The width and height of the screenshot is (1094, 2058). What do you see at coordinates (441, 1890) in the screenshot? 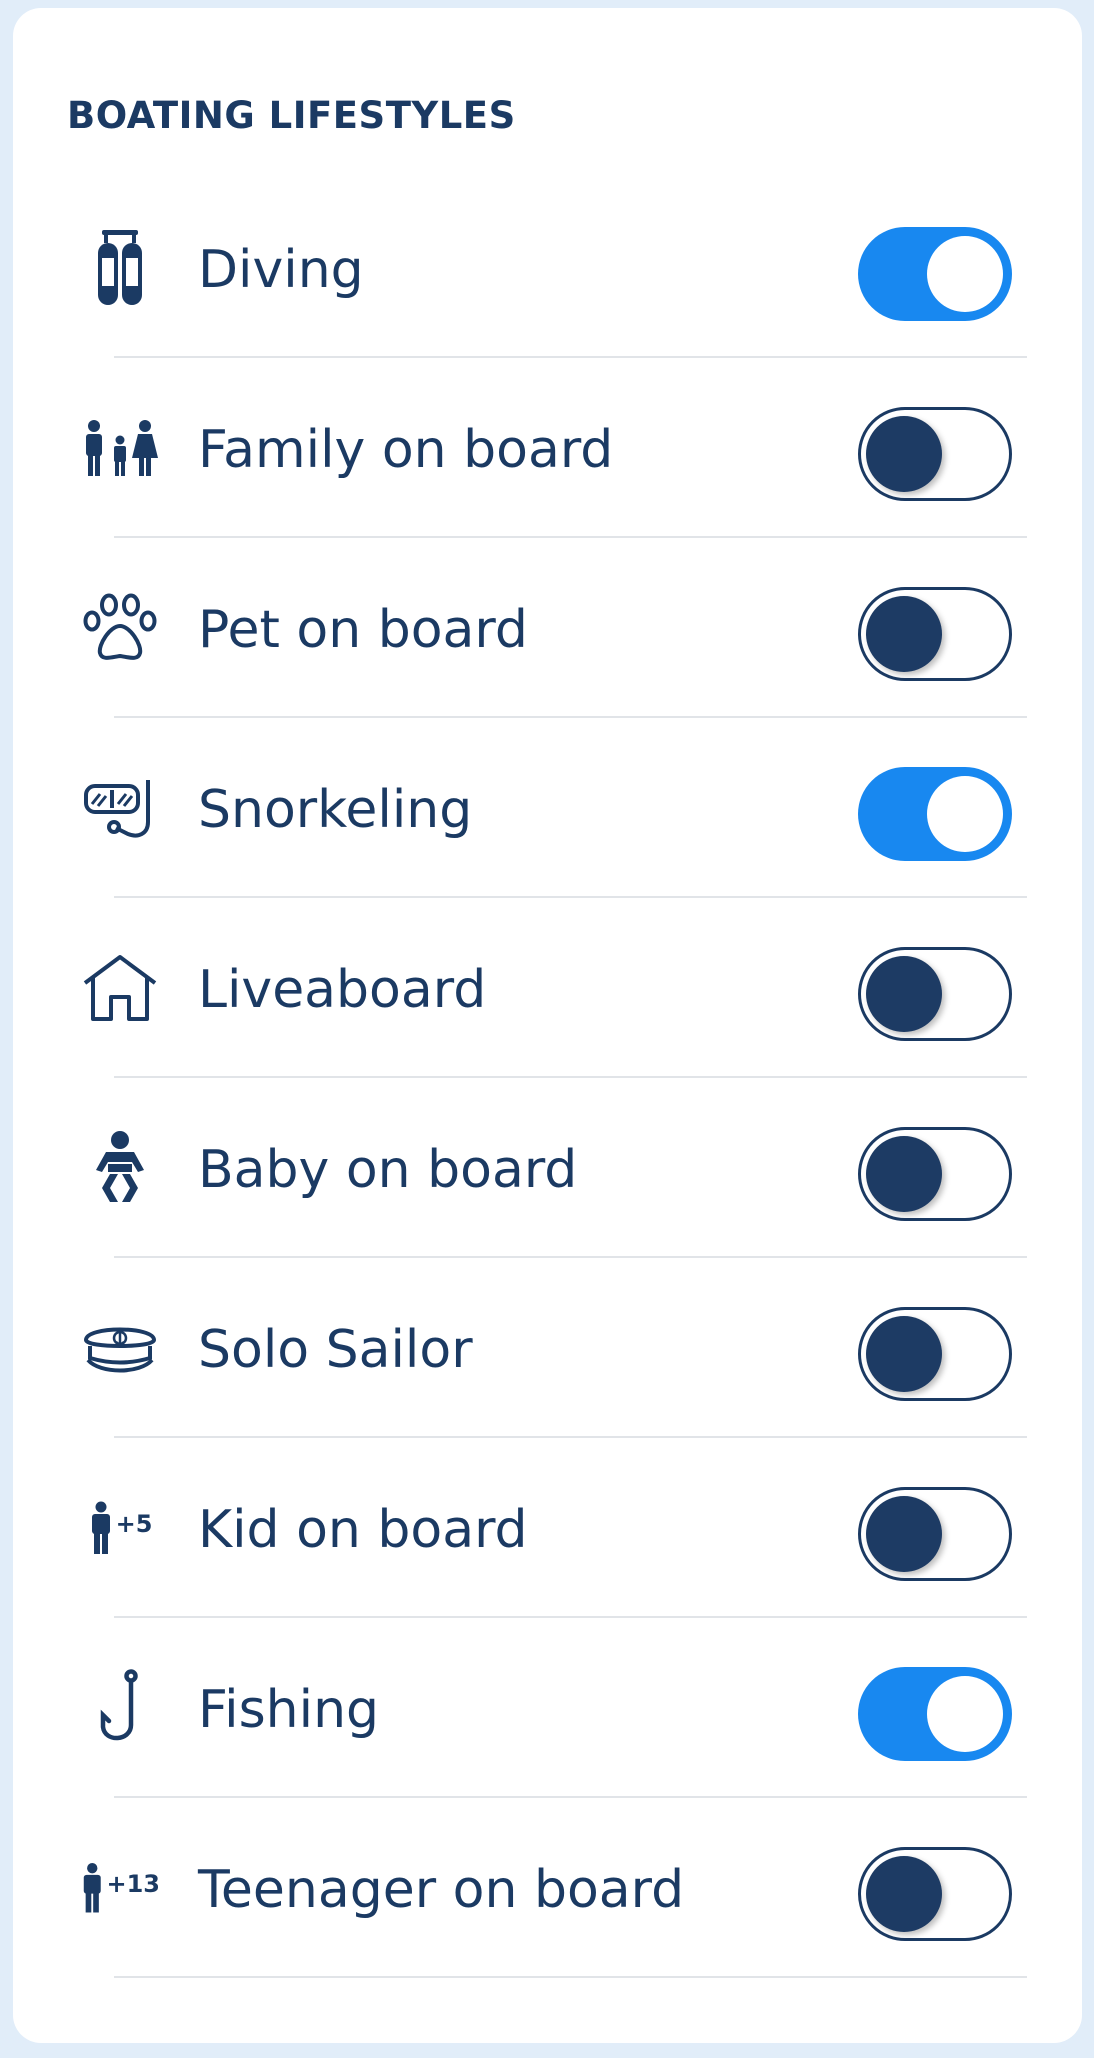
I see `item-label: Teenager on board` at bounding box center [441, 1890].